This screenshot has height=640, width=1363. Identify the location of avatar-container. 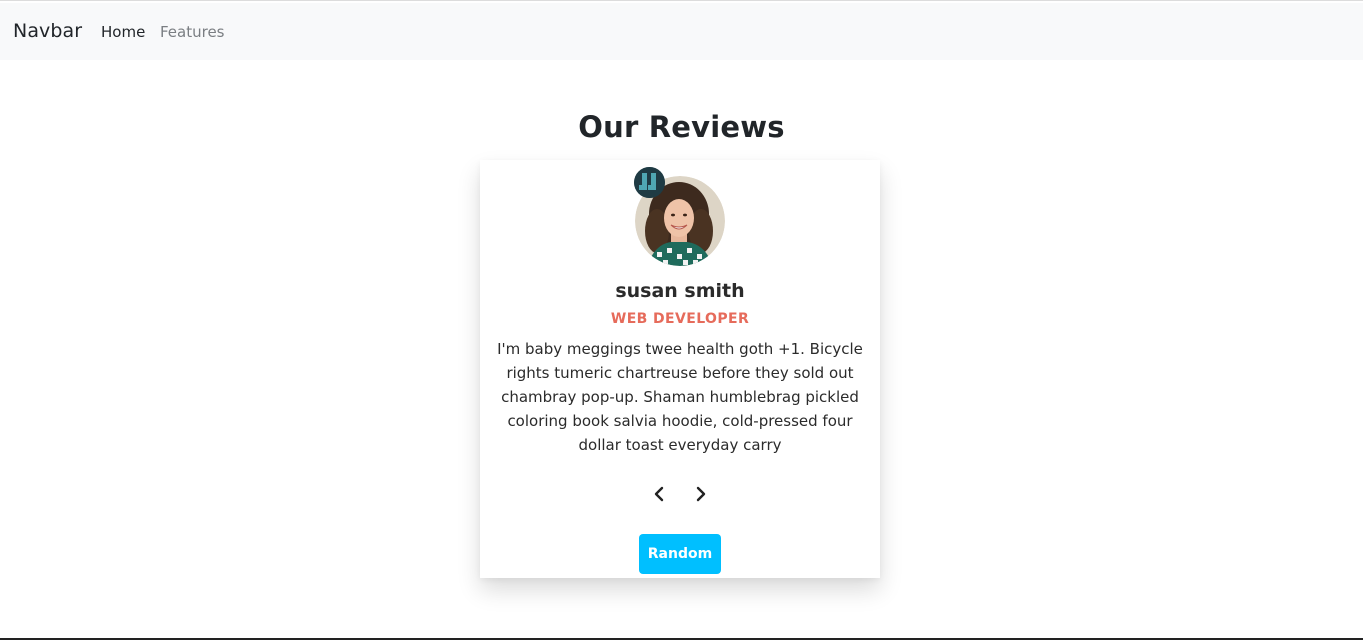
(679, 216).